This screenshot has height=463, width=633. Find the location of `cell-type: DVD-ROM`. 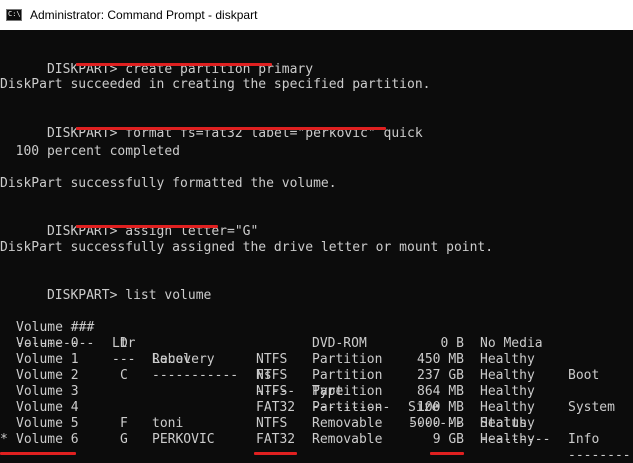

cell-type: DVD-ROM is located at coordinates (339, 343).